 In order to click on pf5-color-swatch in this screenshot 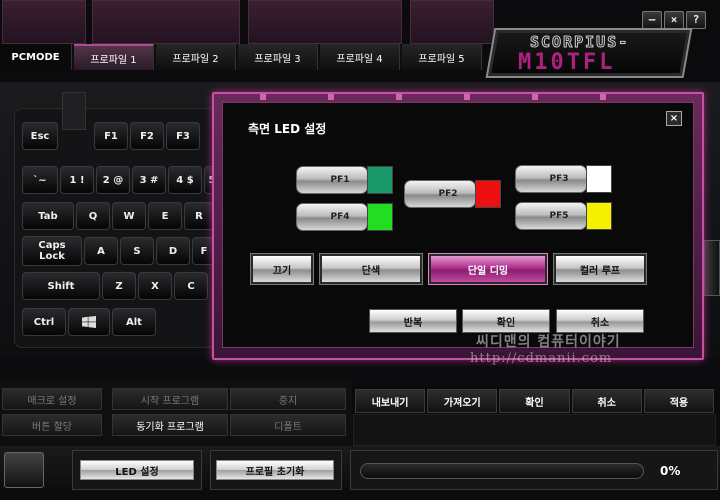, I will do `click(599, 216)`.